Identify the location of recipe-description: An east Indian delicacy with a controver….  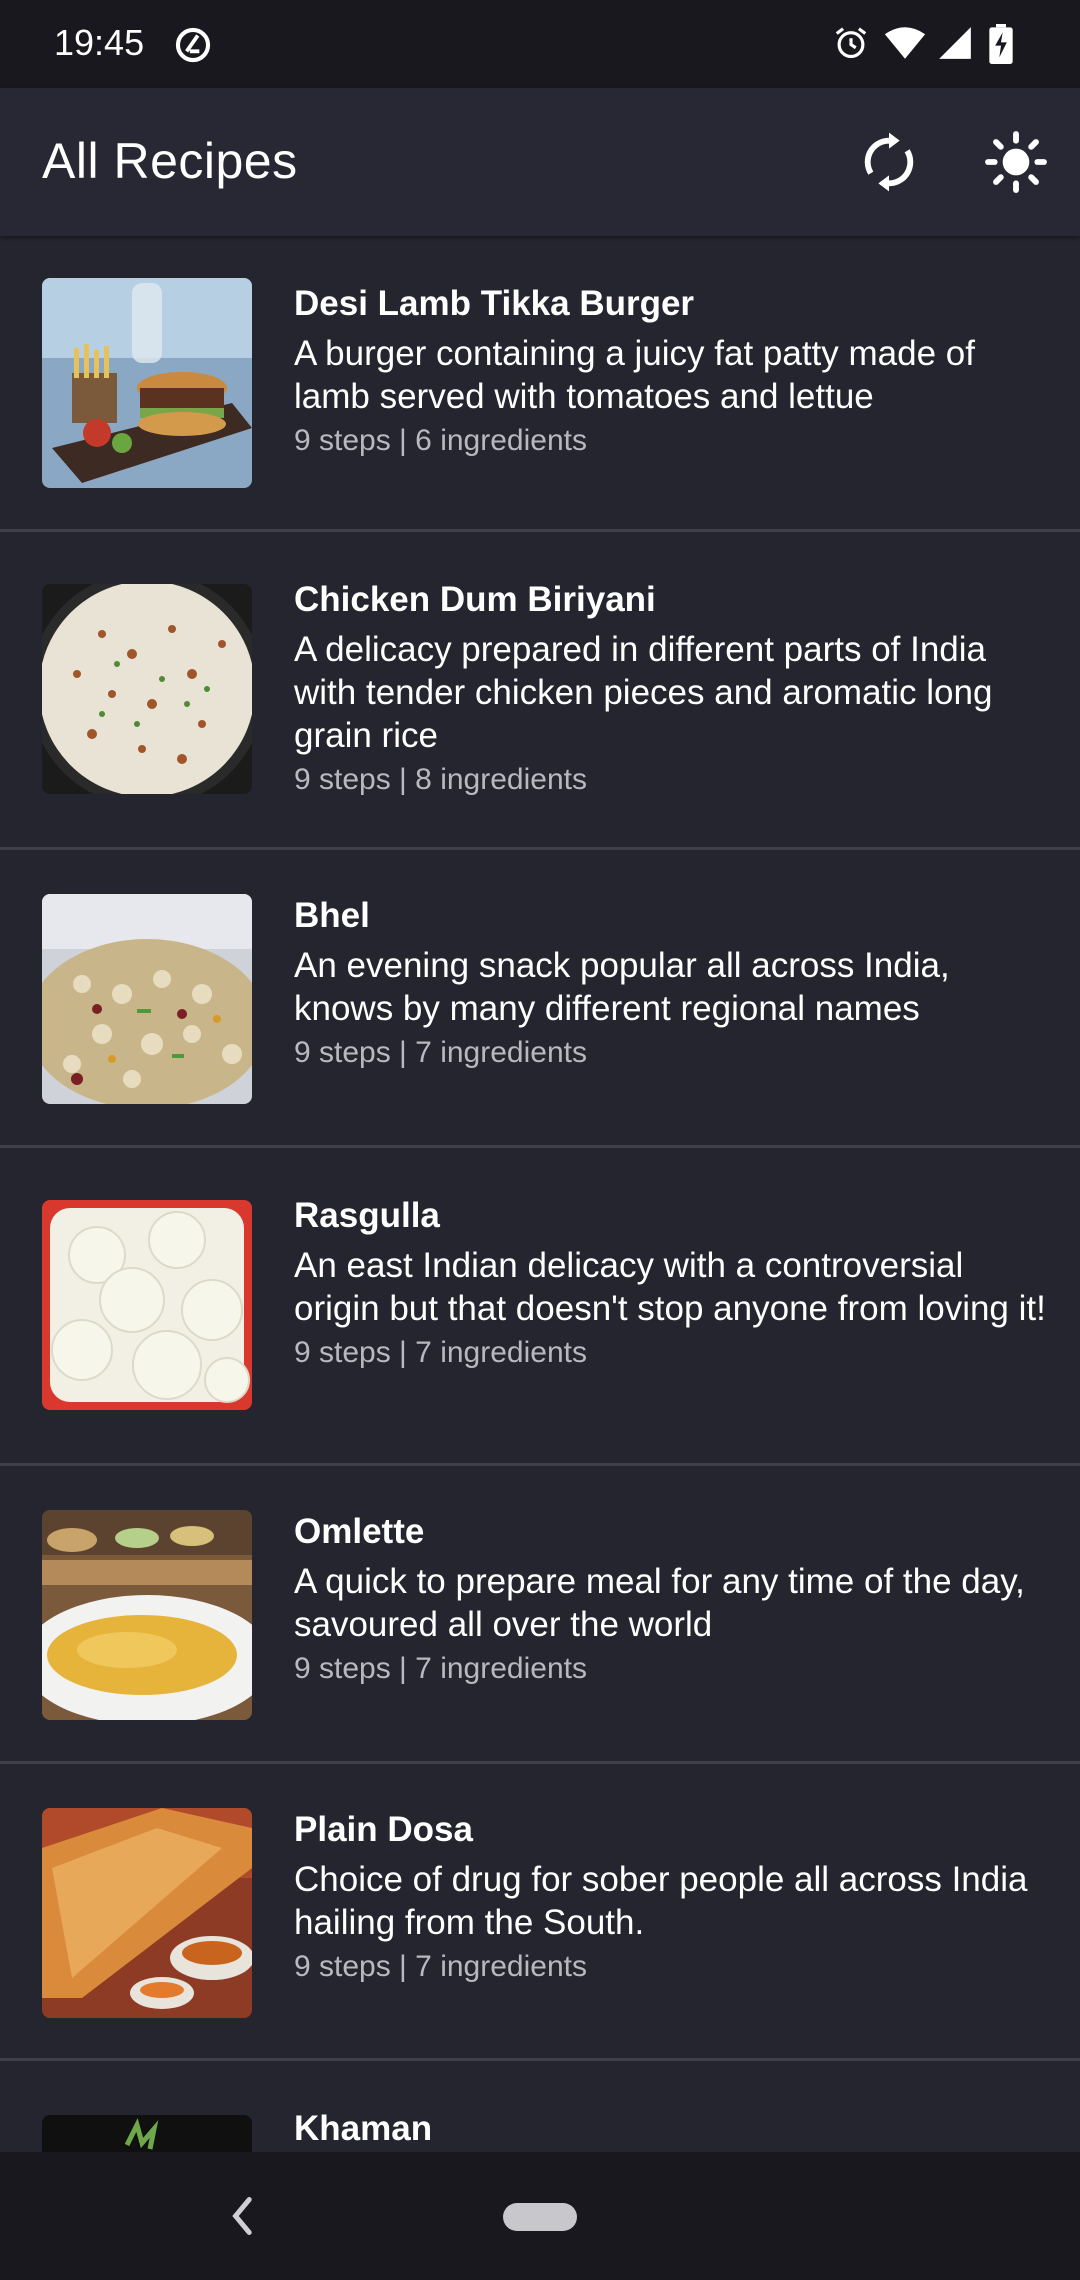
(670, 1287).